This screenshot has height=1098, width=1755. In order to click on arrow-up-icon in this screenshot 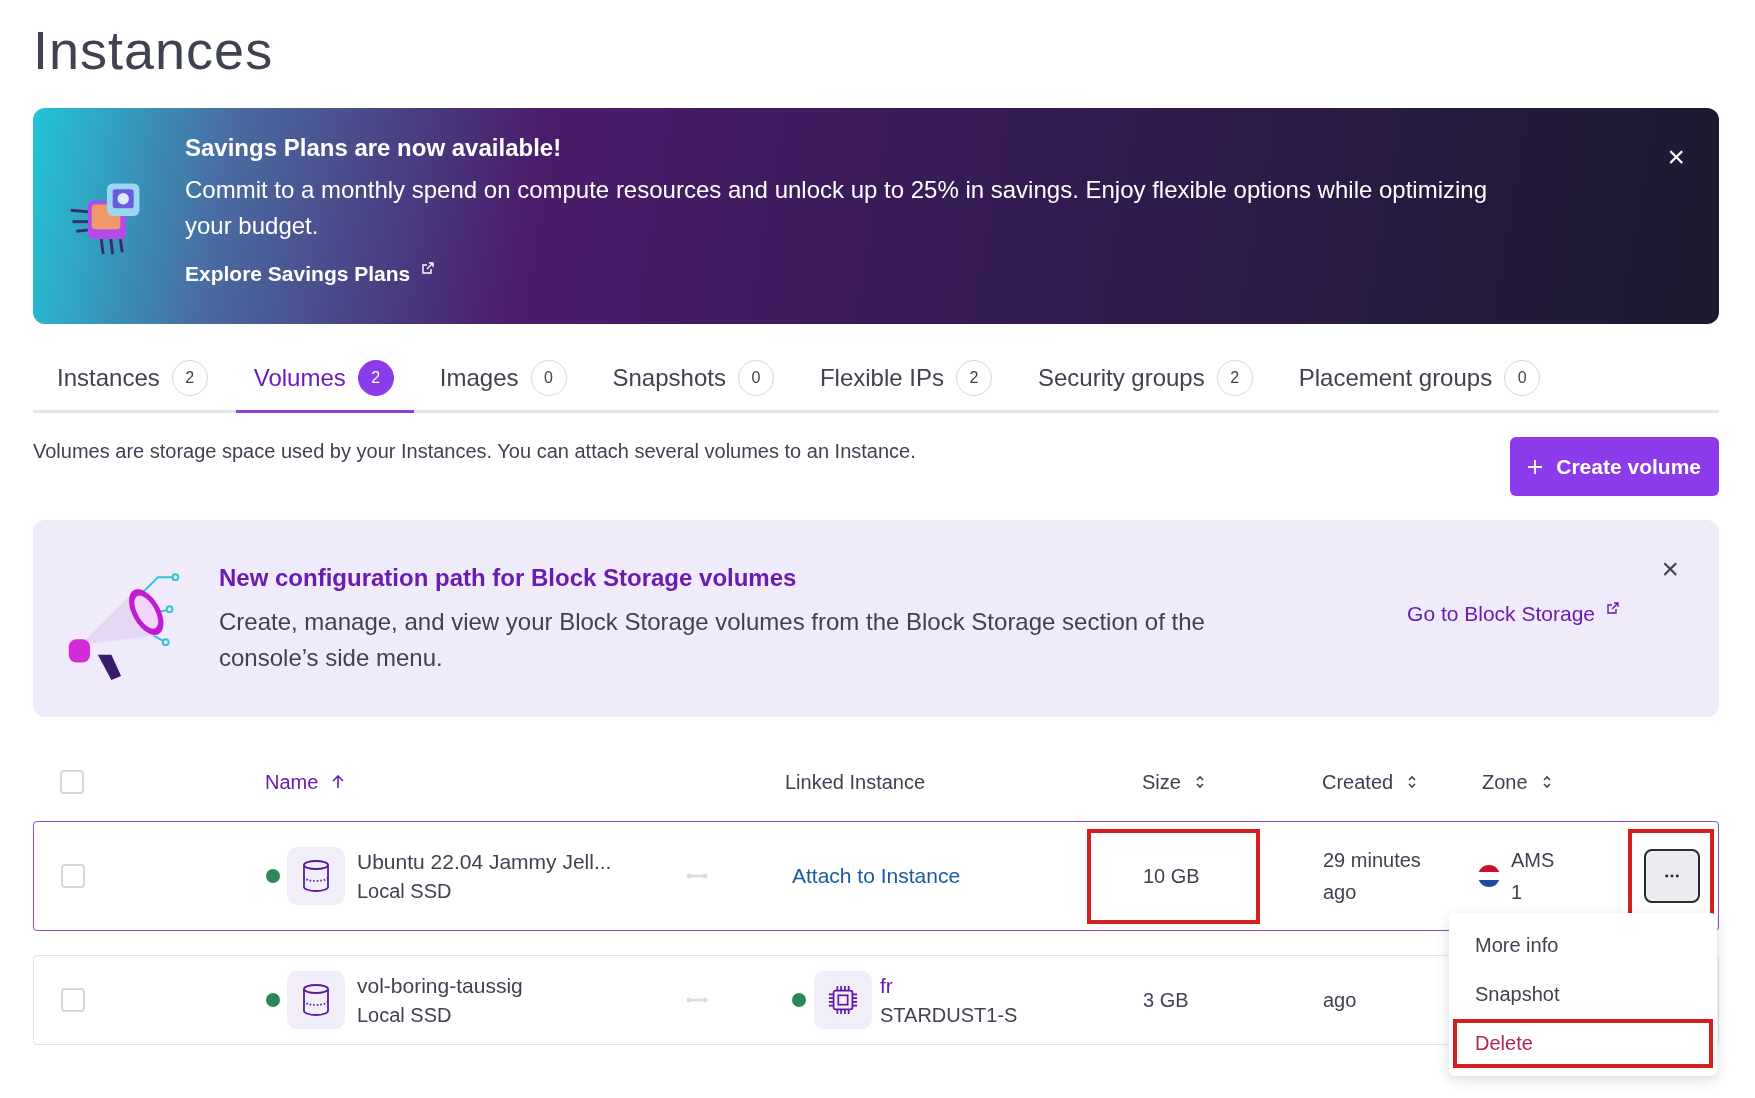, I will do `click(338, 782)`.